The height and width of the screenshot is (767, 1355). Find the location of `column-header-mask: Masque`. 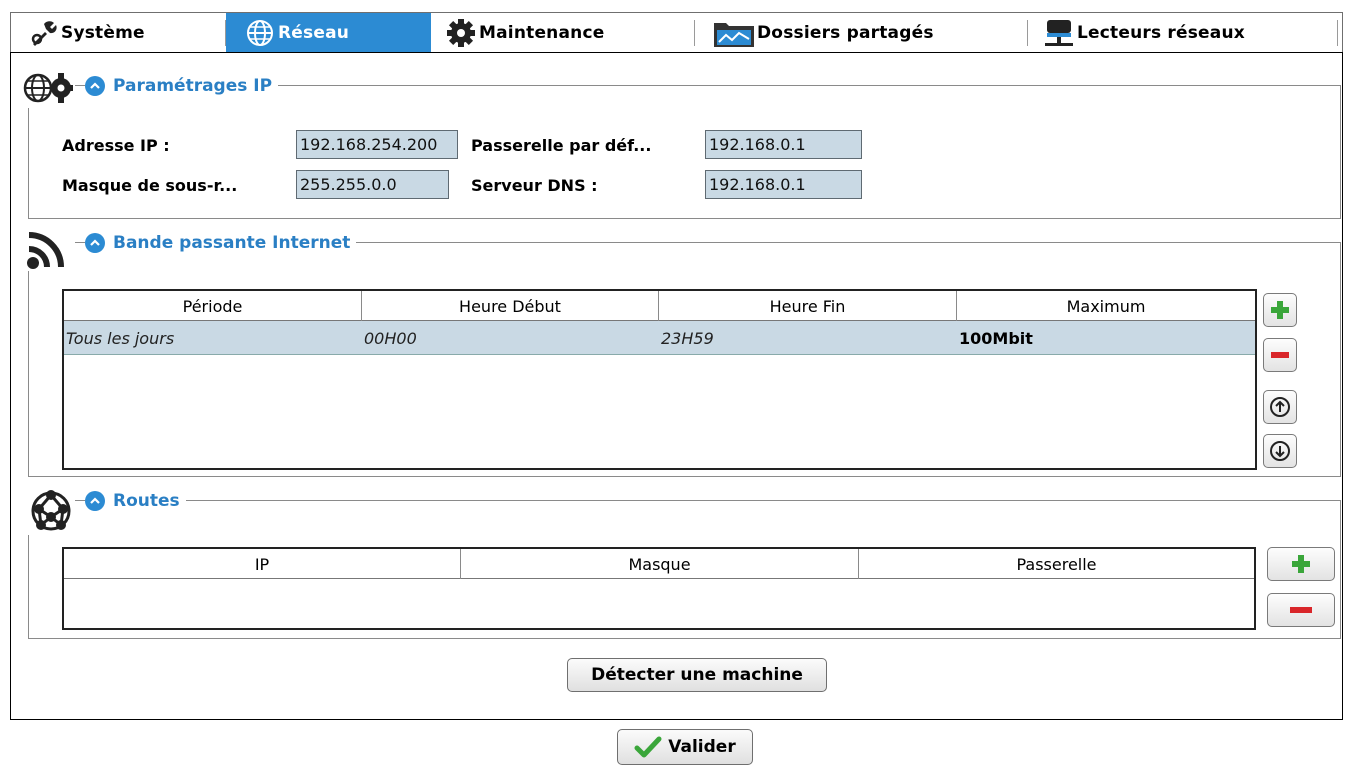

column-header-mask: Masque is located at coordinates (660, 564).